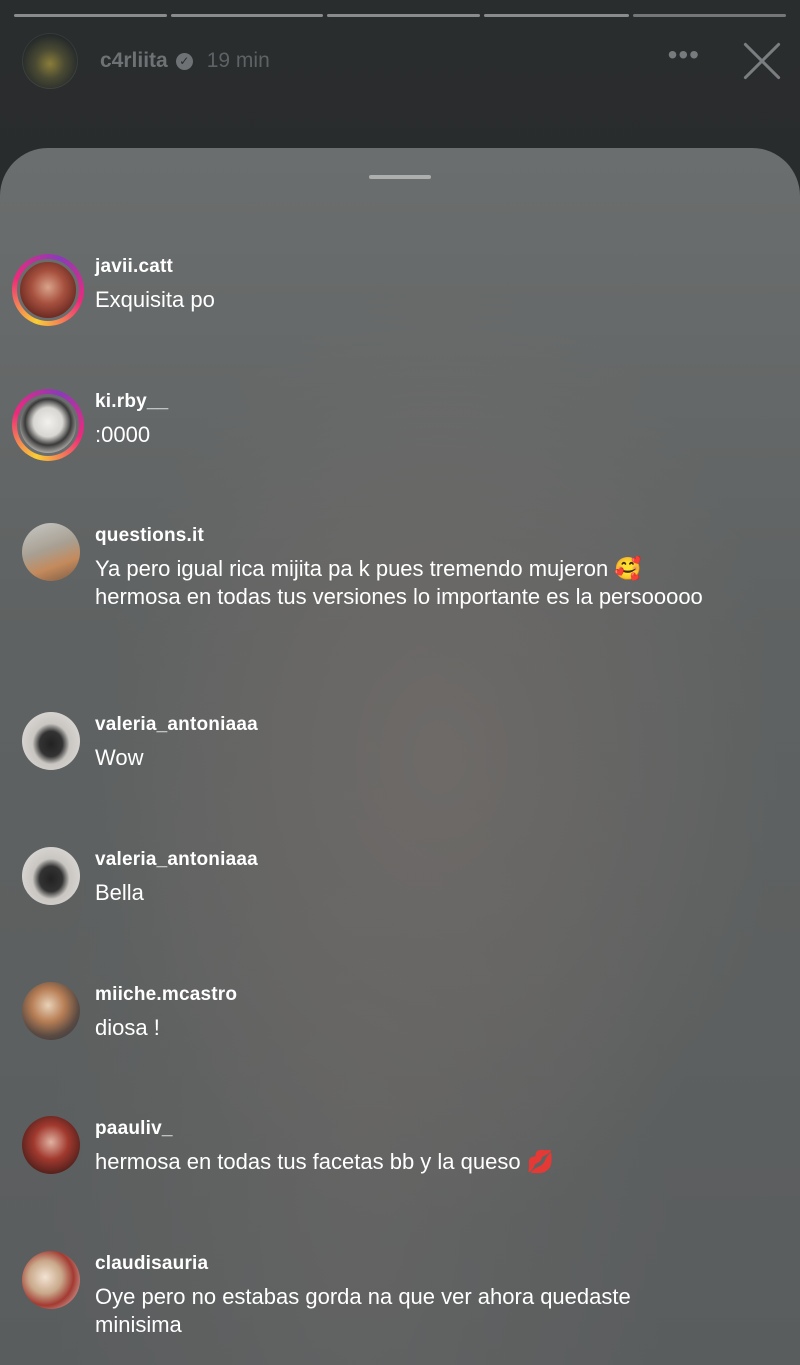 The height and width of the screenshot is (1365, 800). What do you see at coordinates (403, 61) in the screenshot?
I see `story-header: c4rliita ✓ 19 min •••` at bounding box center [403, 61].